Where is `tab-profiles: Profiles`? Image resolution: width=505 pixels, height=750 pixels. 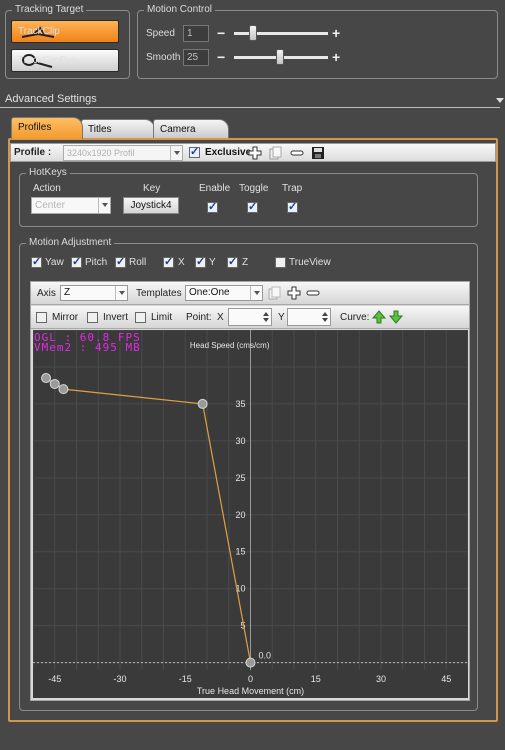
tab-profiles: Profiles is located at coordinates (47, 128).